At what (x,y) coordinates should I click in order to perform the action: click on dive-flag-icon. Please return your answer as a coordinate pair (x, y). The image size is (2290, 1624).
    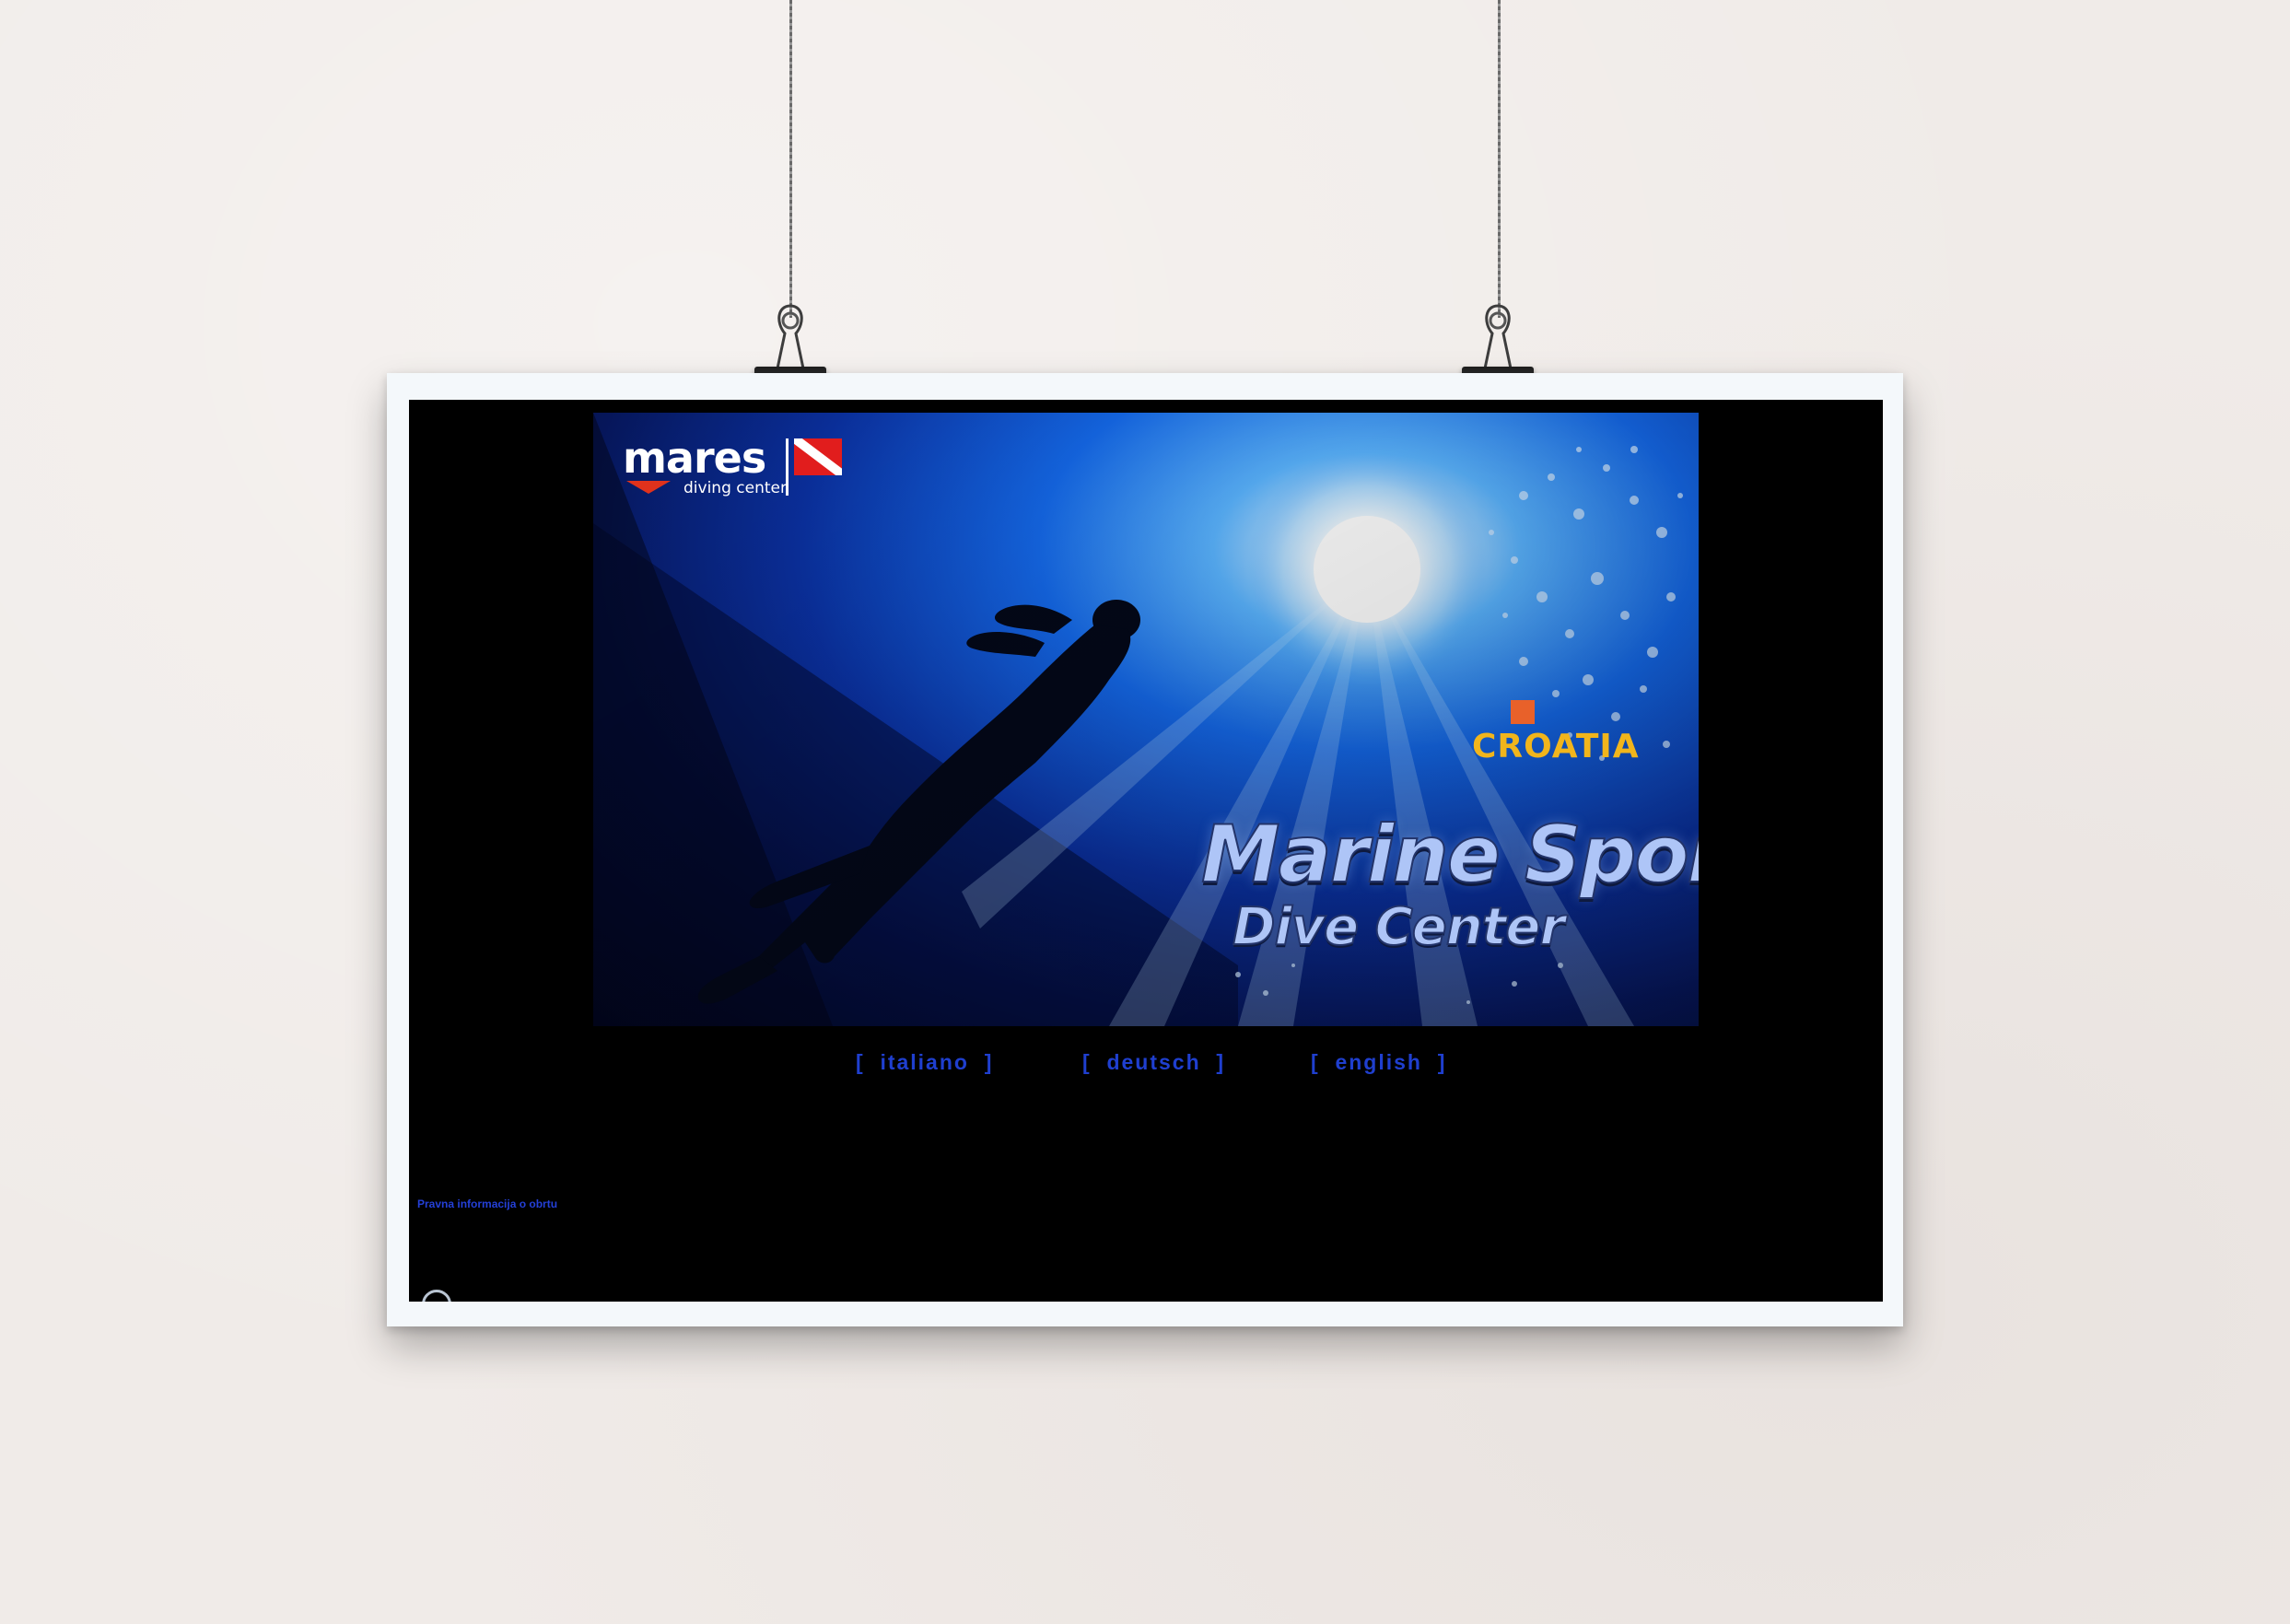
    Looking at the image, I should click on (818, 457).